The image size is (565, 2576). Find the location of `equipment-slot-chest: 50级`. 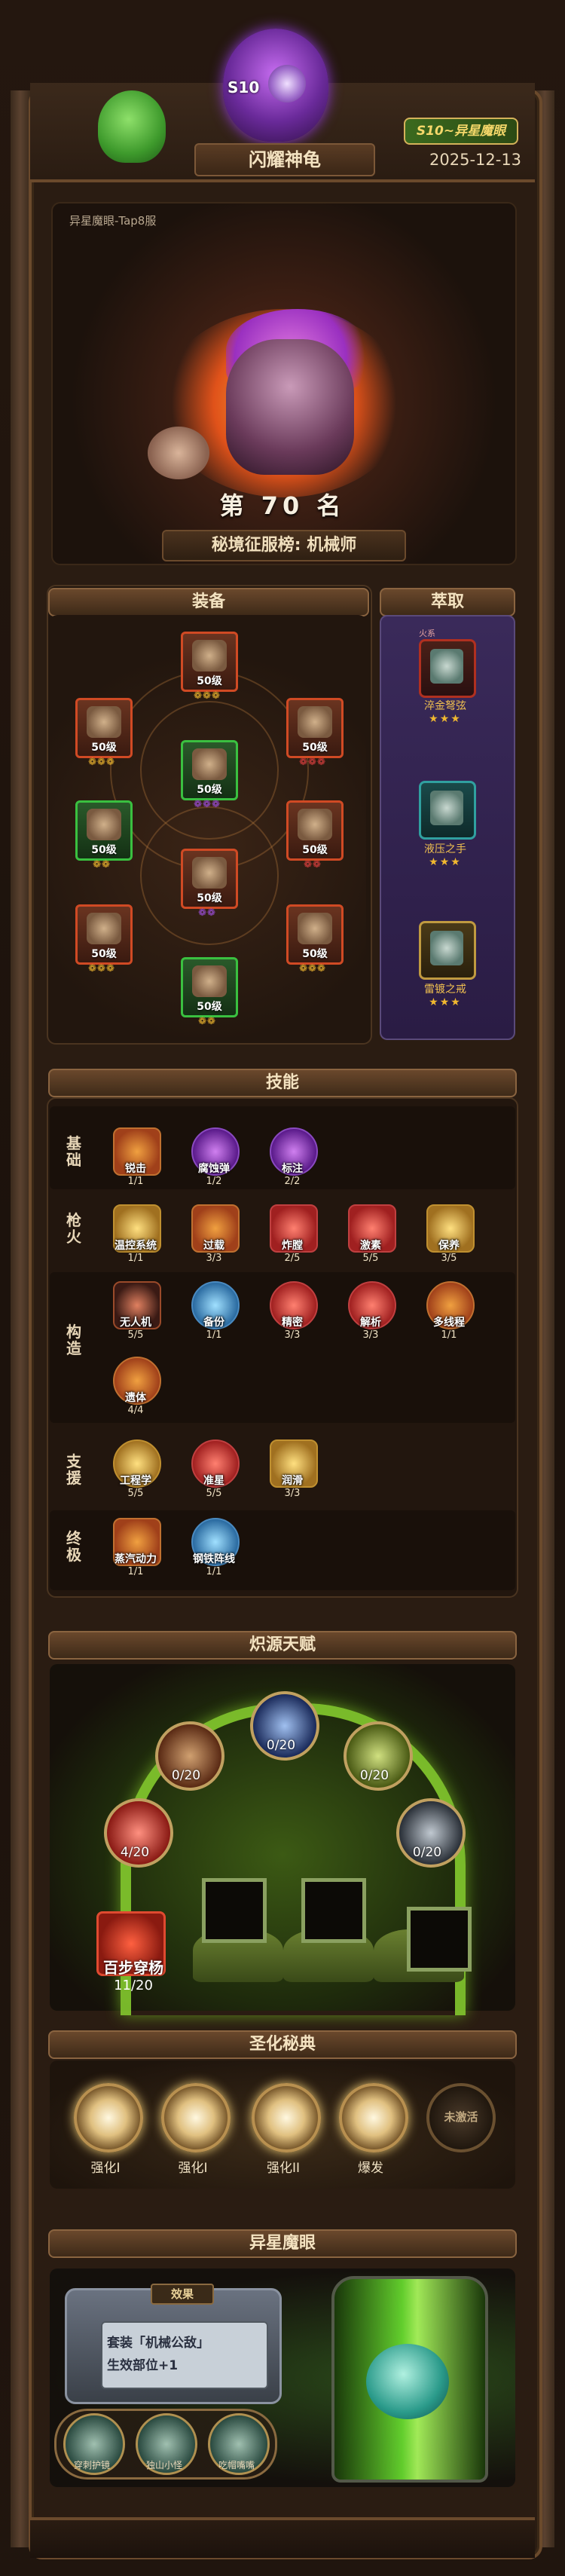

equipment-slot-chest: 50级 is located at coordinates (209, 770).